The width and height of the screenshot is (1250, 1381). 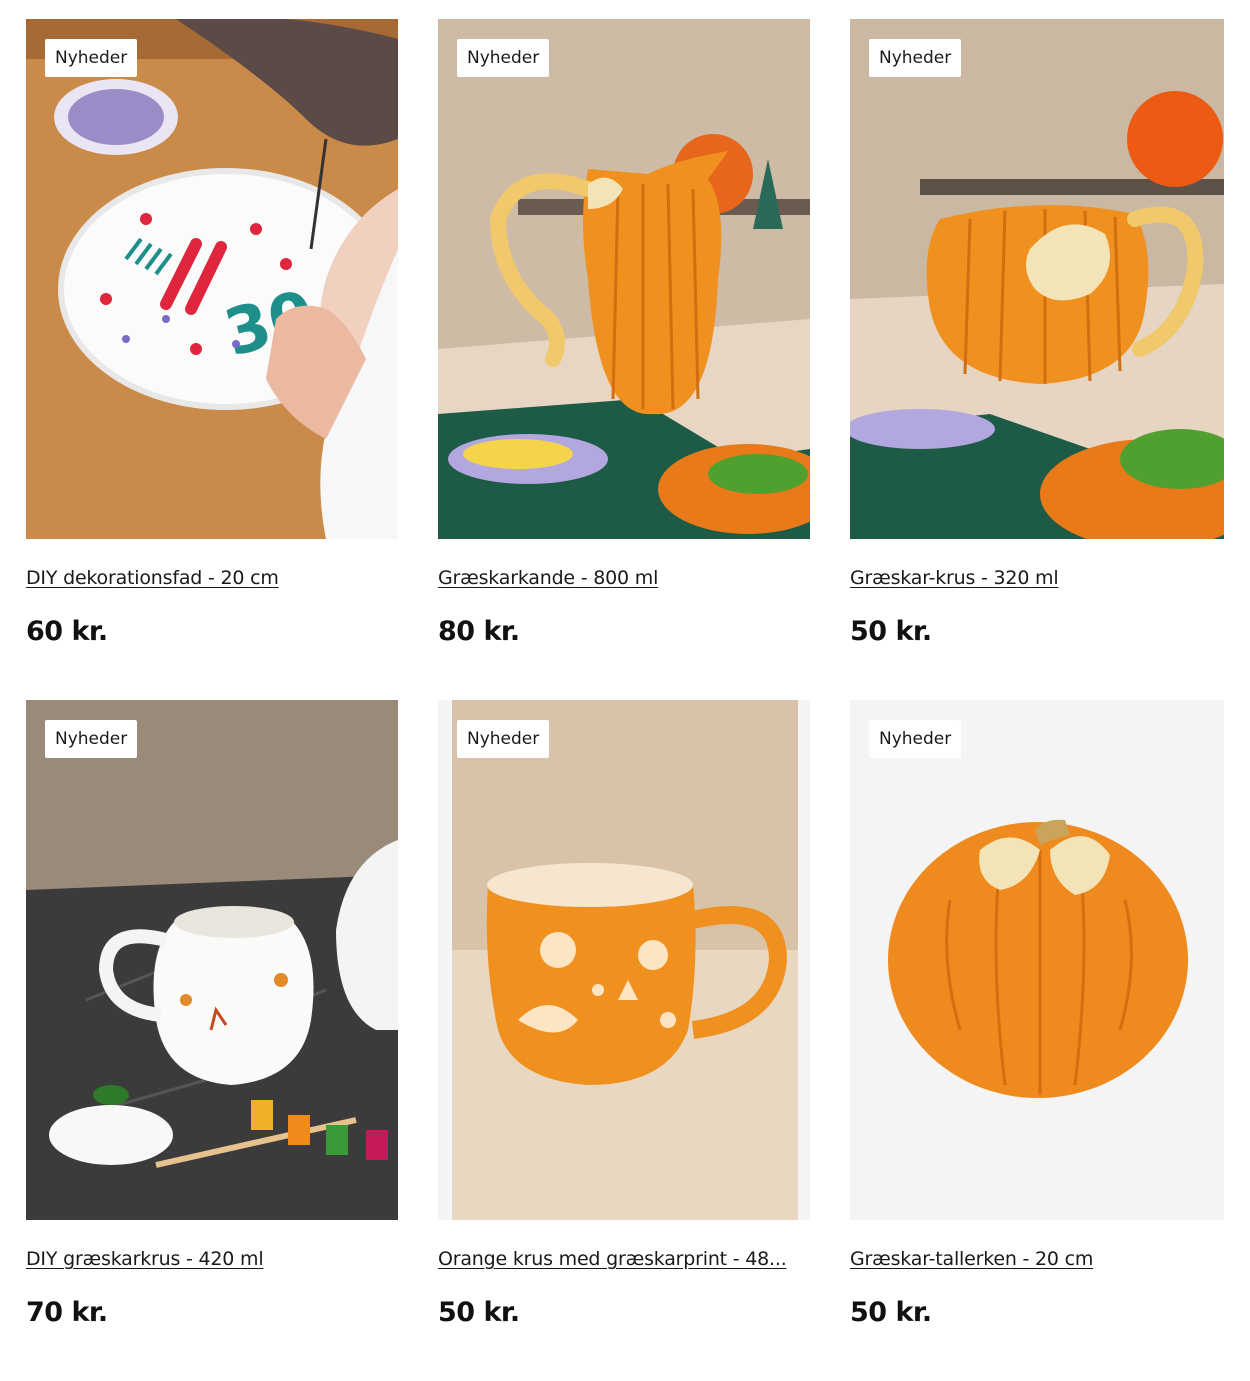 I want to click on product-title-link: Græskar-krus - 320 ml, so click(x=954, y=578).